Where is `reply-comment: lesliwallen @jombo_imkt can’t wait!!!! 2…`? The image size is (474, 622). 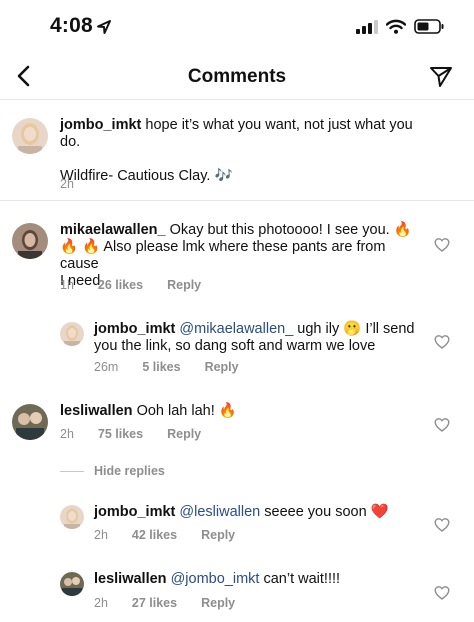 reply-comment: lesliwallen @jombo_imkt can’t wait!!!! 2… is located at coordinates (237, 591).